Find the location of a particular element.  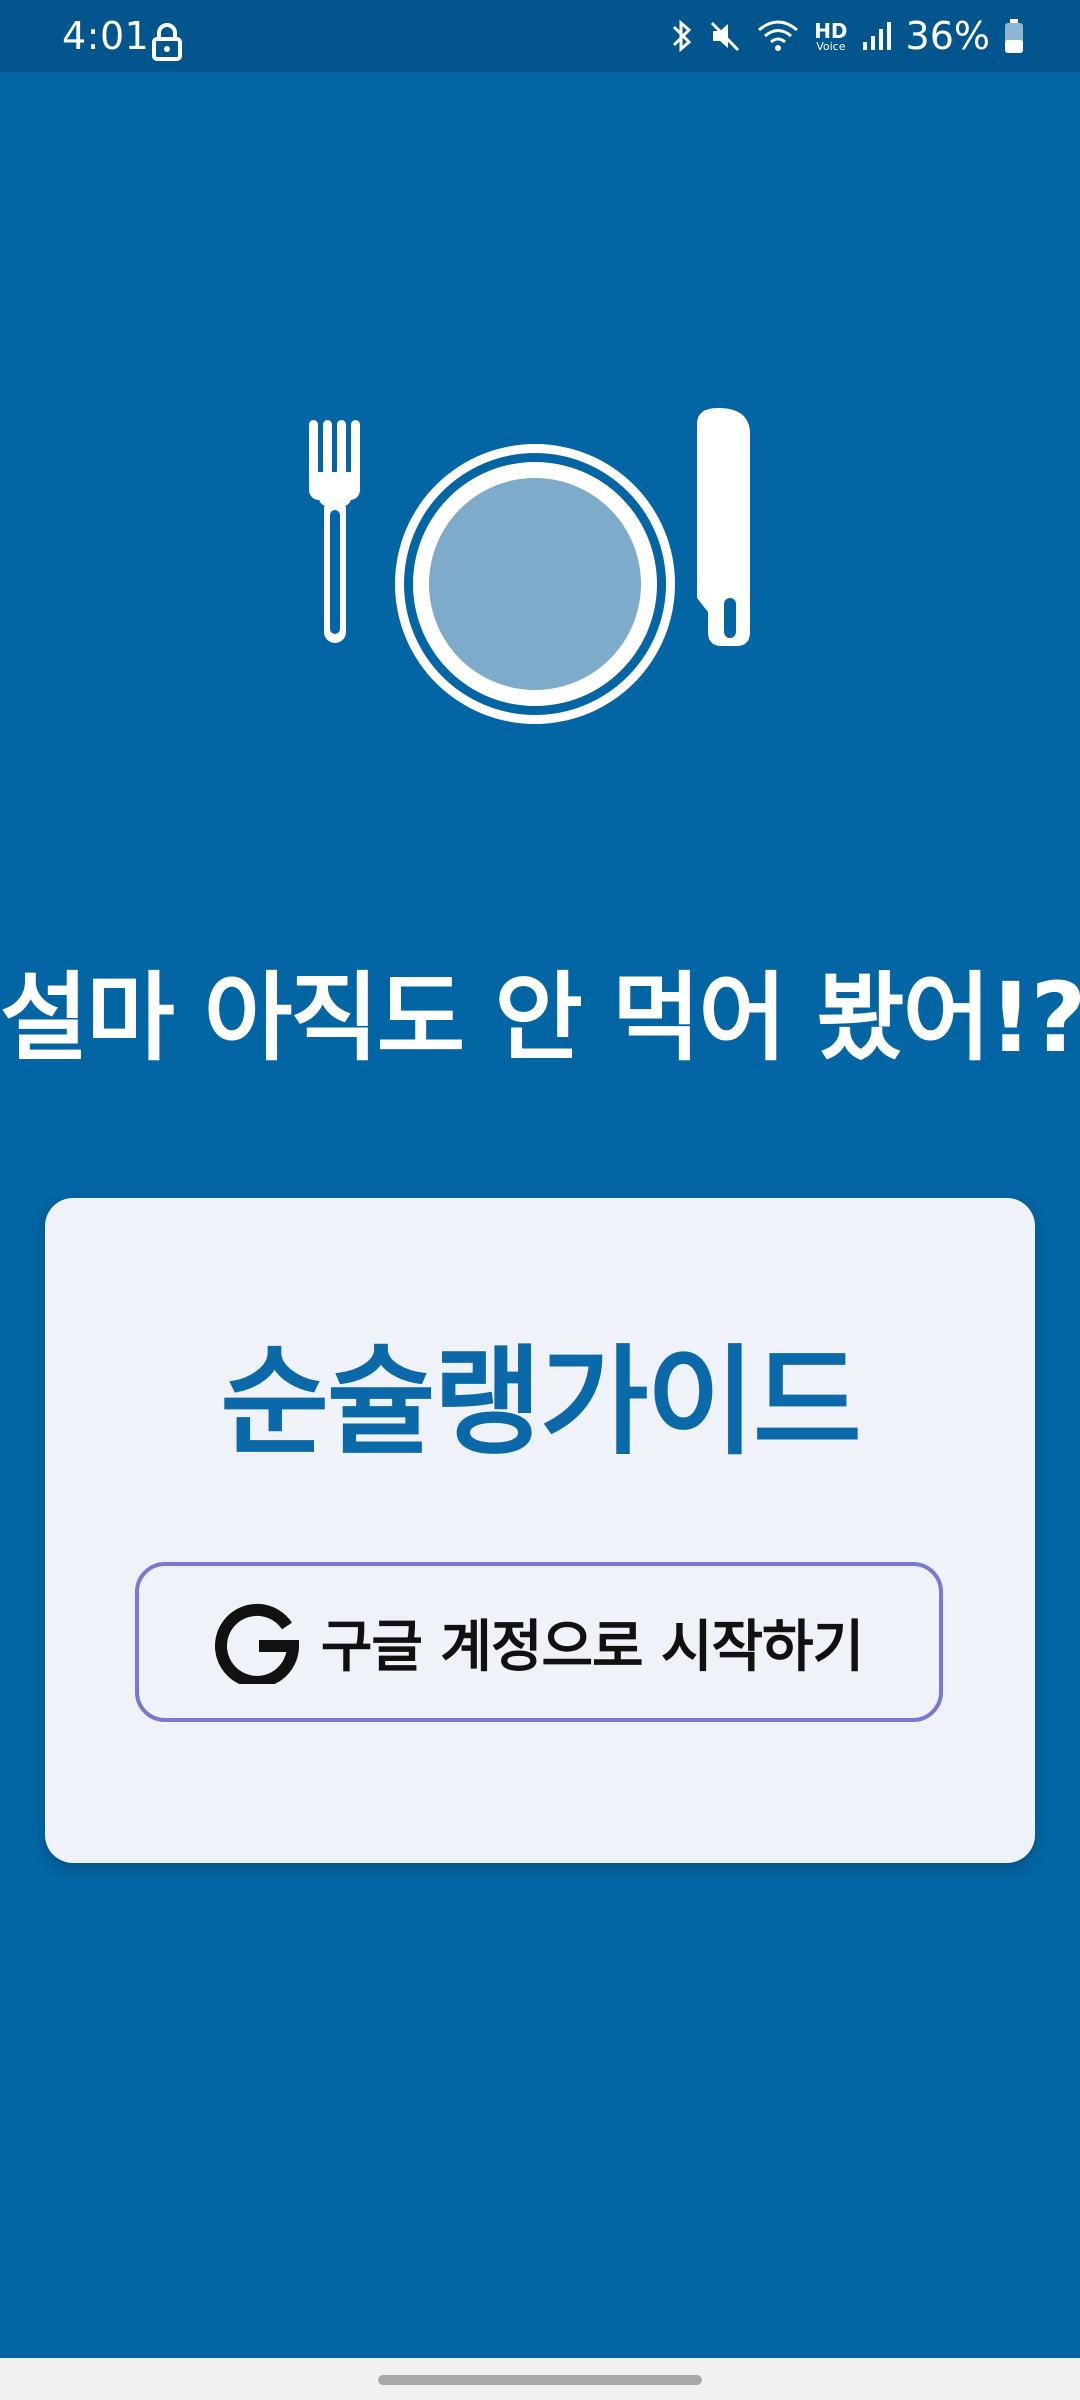

plate-icon is located at coordinates (535, 584).